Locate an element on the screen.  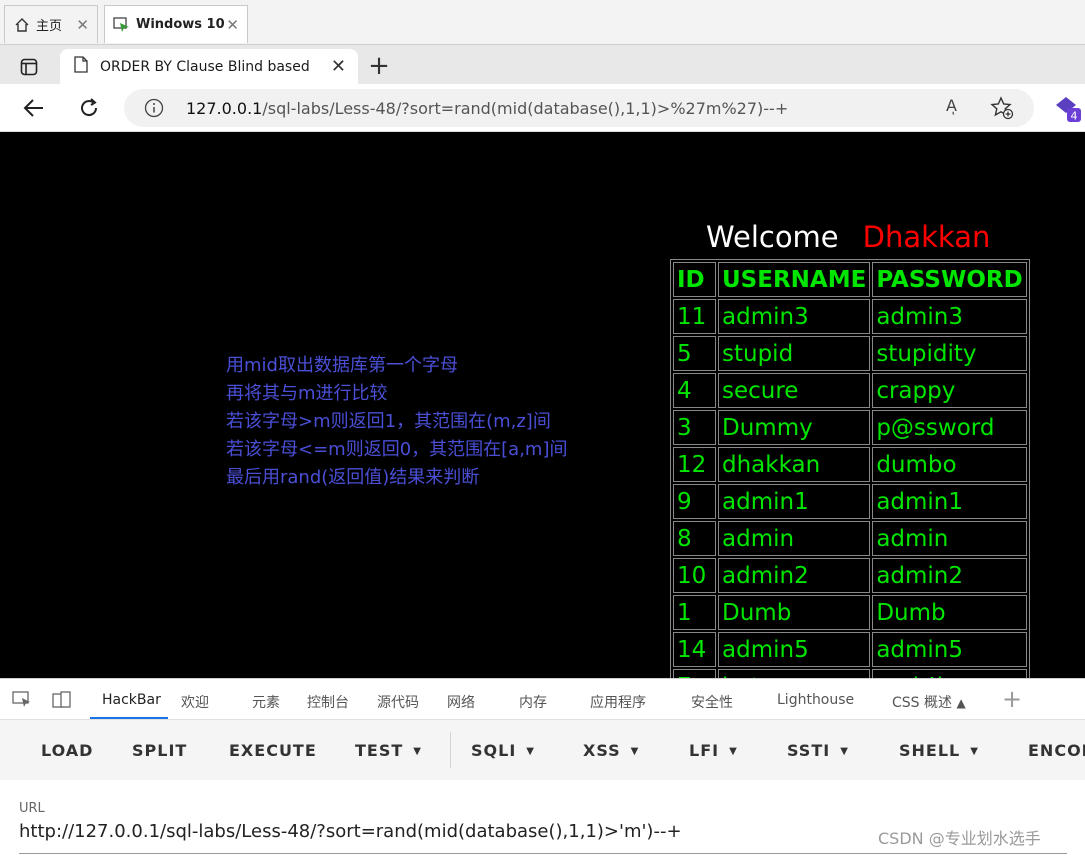
welcome-banner: Welcome Dhakkan is located at coordinates (848, 237).